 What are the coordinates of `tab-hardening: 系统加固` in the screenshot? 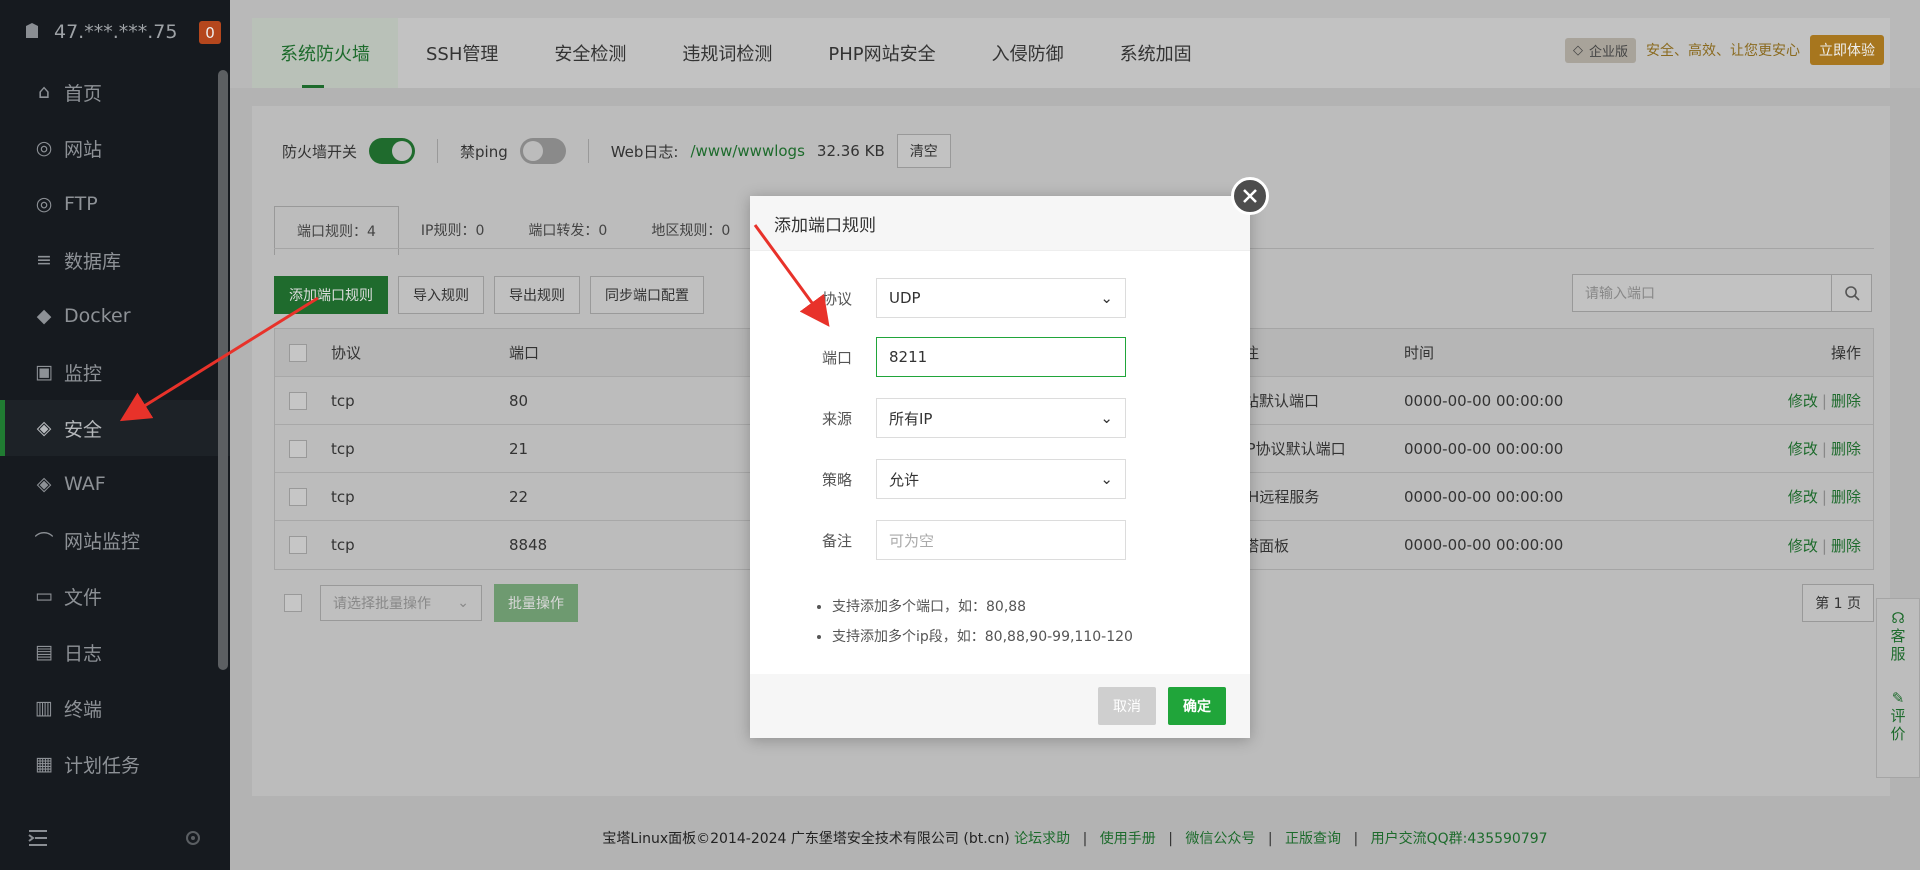 It's located at (1156, 53).